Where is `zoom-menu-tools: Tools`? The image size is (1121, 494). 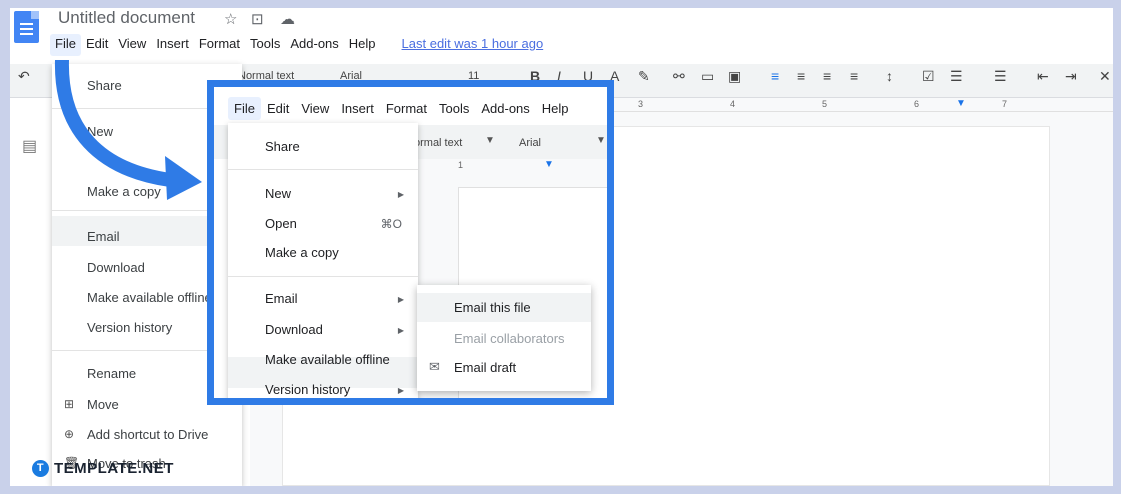 zoom-menu-tools: Tools is located at coordinates (454, 108).